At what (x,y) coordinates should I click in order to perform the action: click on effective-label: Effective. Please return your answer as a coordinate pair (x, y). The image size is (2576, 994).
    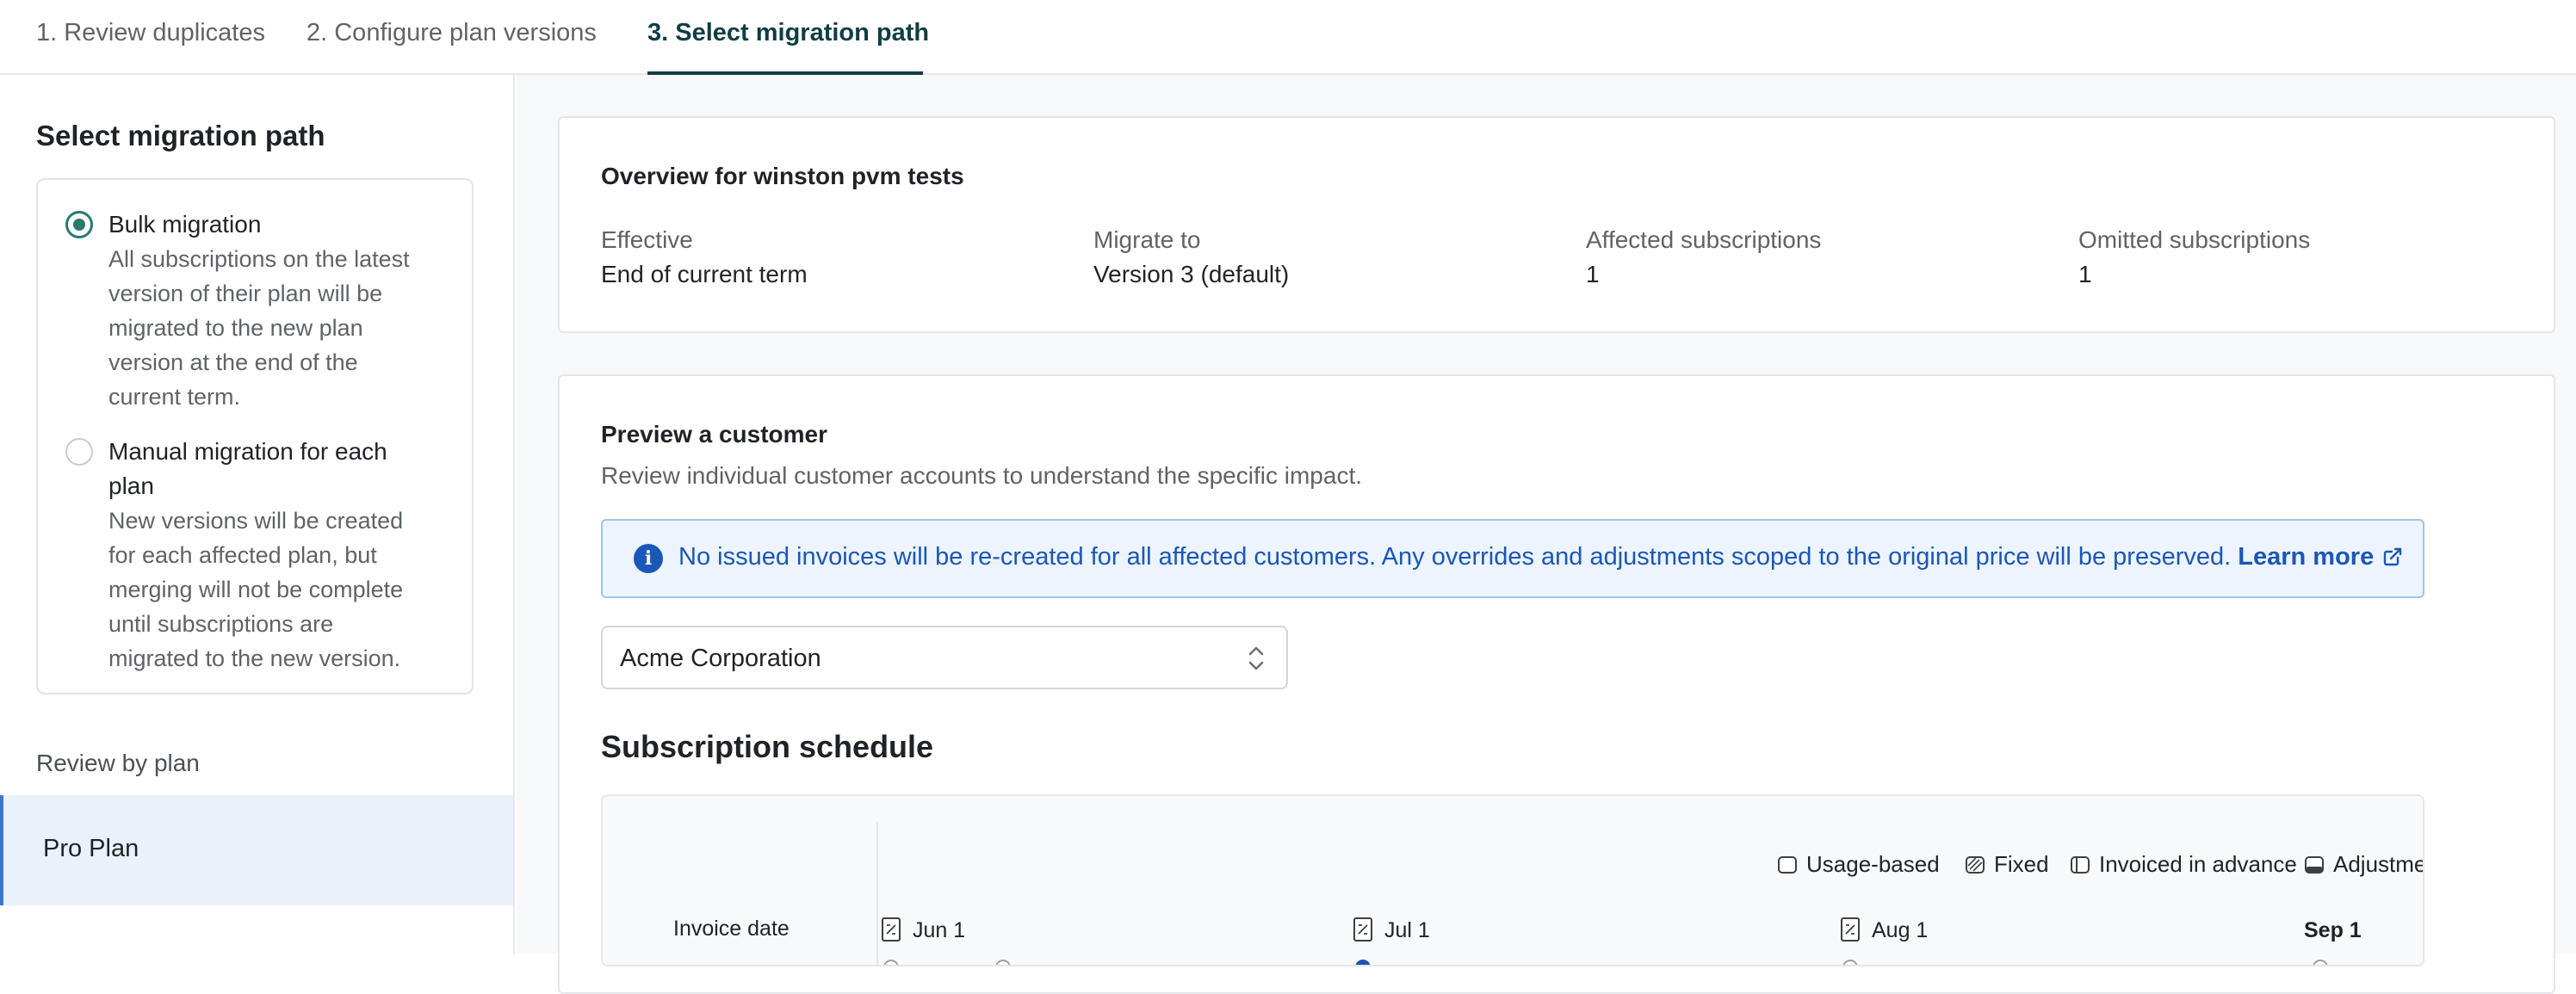
    Looking at the image, I should click on (647, 240).